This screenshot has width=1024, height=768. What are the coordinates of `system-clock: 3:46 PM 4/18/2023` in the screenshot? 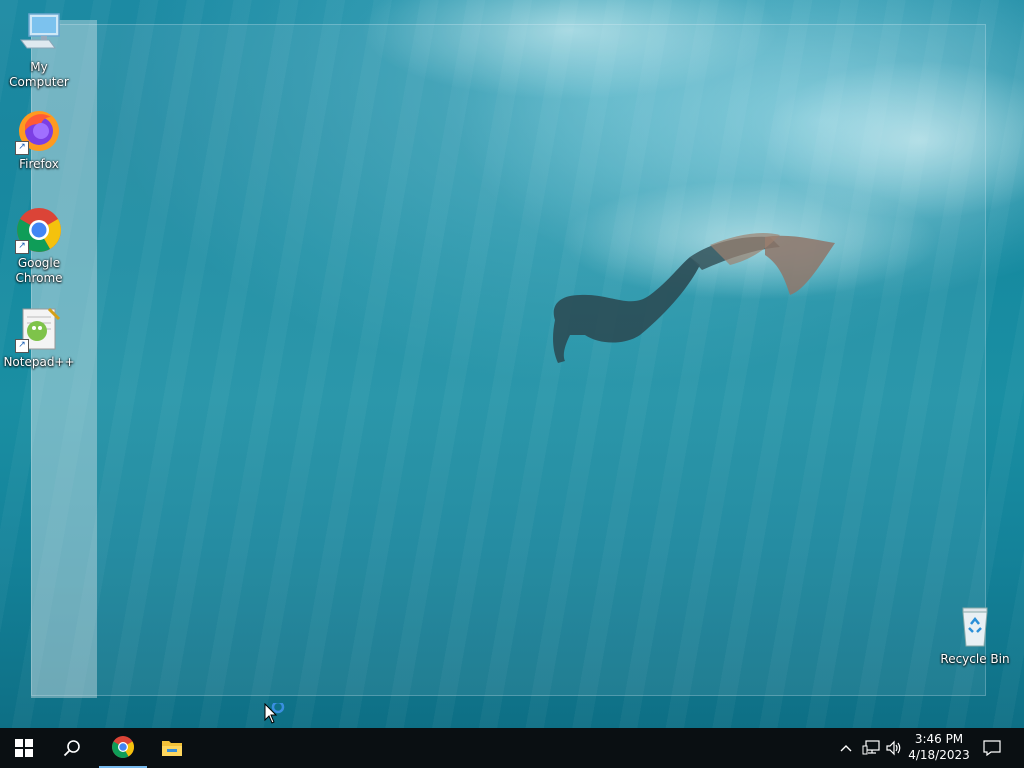 It's located at (939, 747).